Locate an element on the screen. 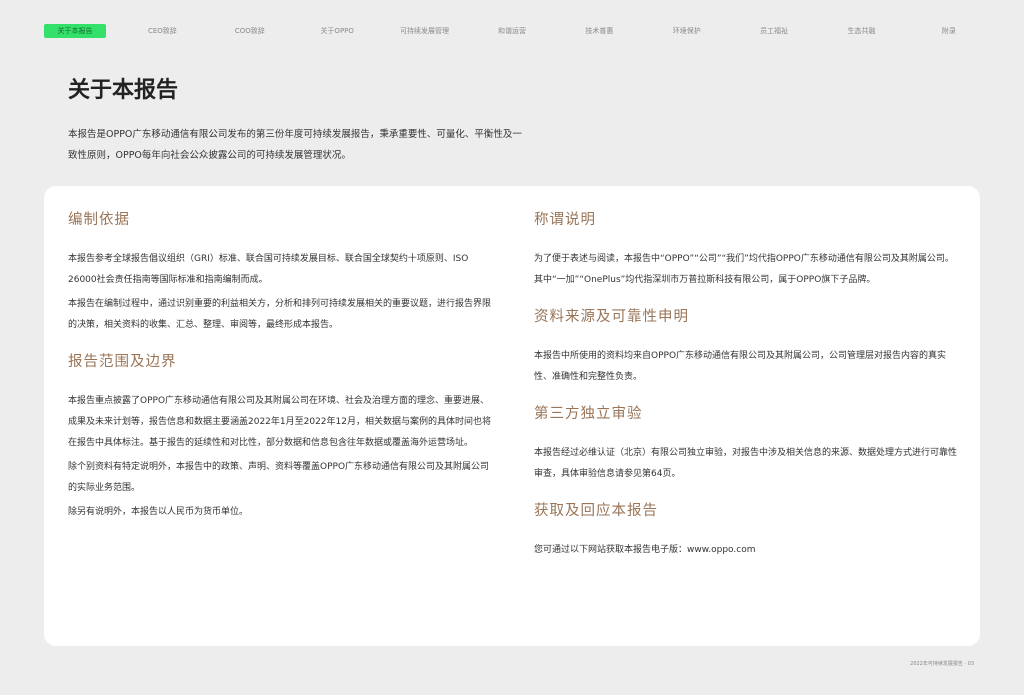  nav-about-oppo: 关于OPPO is located at coordinates (337, 31).